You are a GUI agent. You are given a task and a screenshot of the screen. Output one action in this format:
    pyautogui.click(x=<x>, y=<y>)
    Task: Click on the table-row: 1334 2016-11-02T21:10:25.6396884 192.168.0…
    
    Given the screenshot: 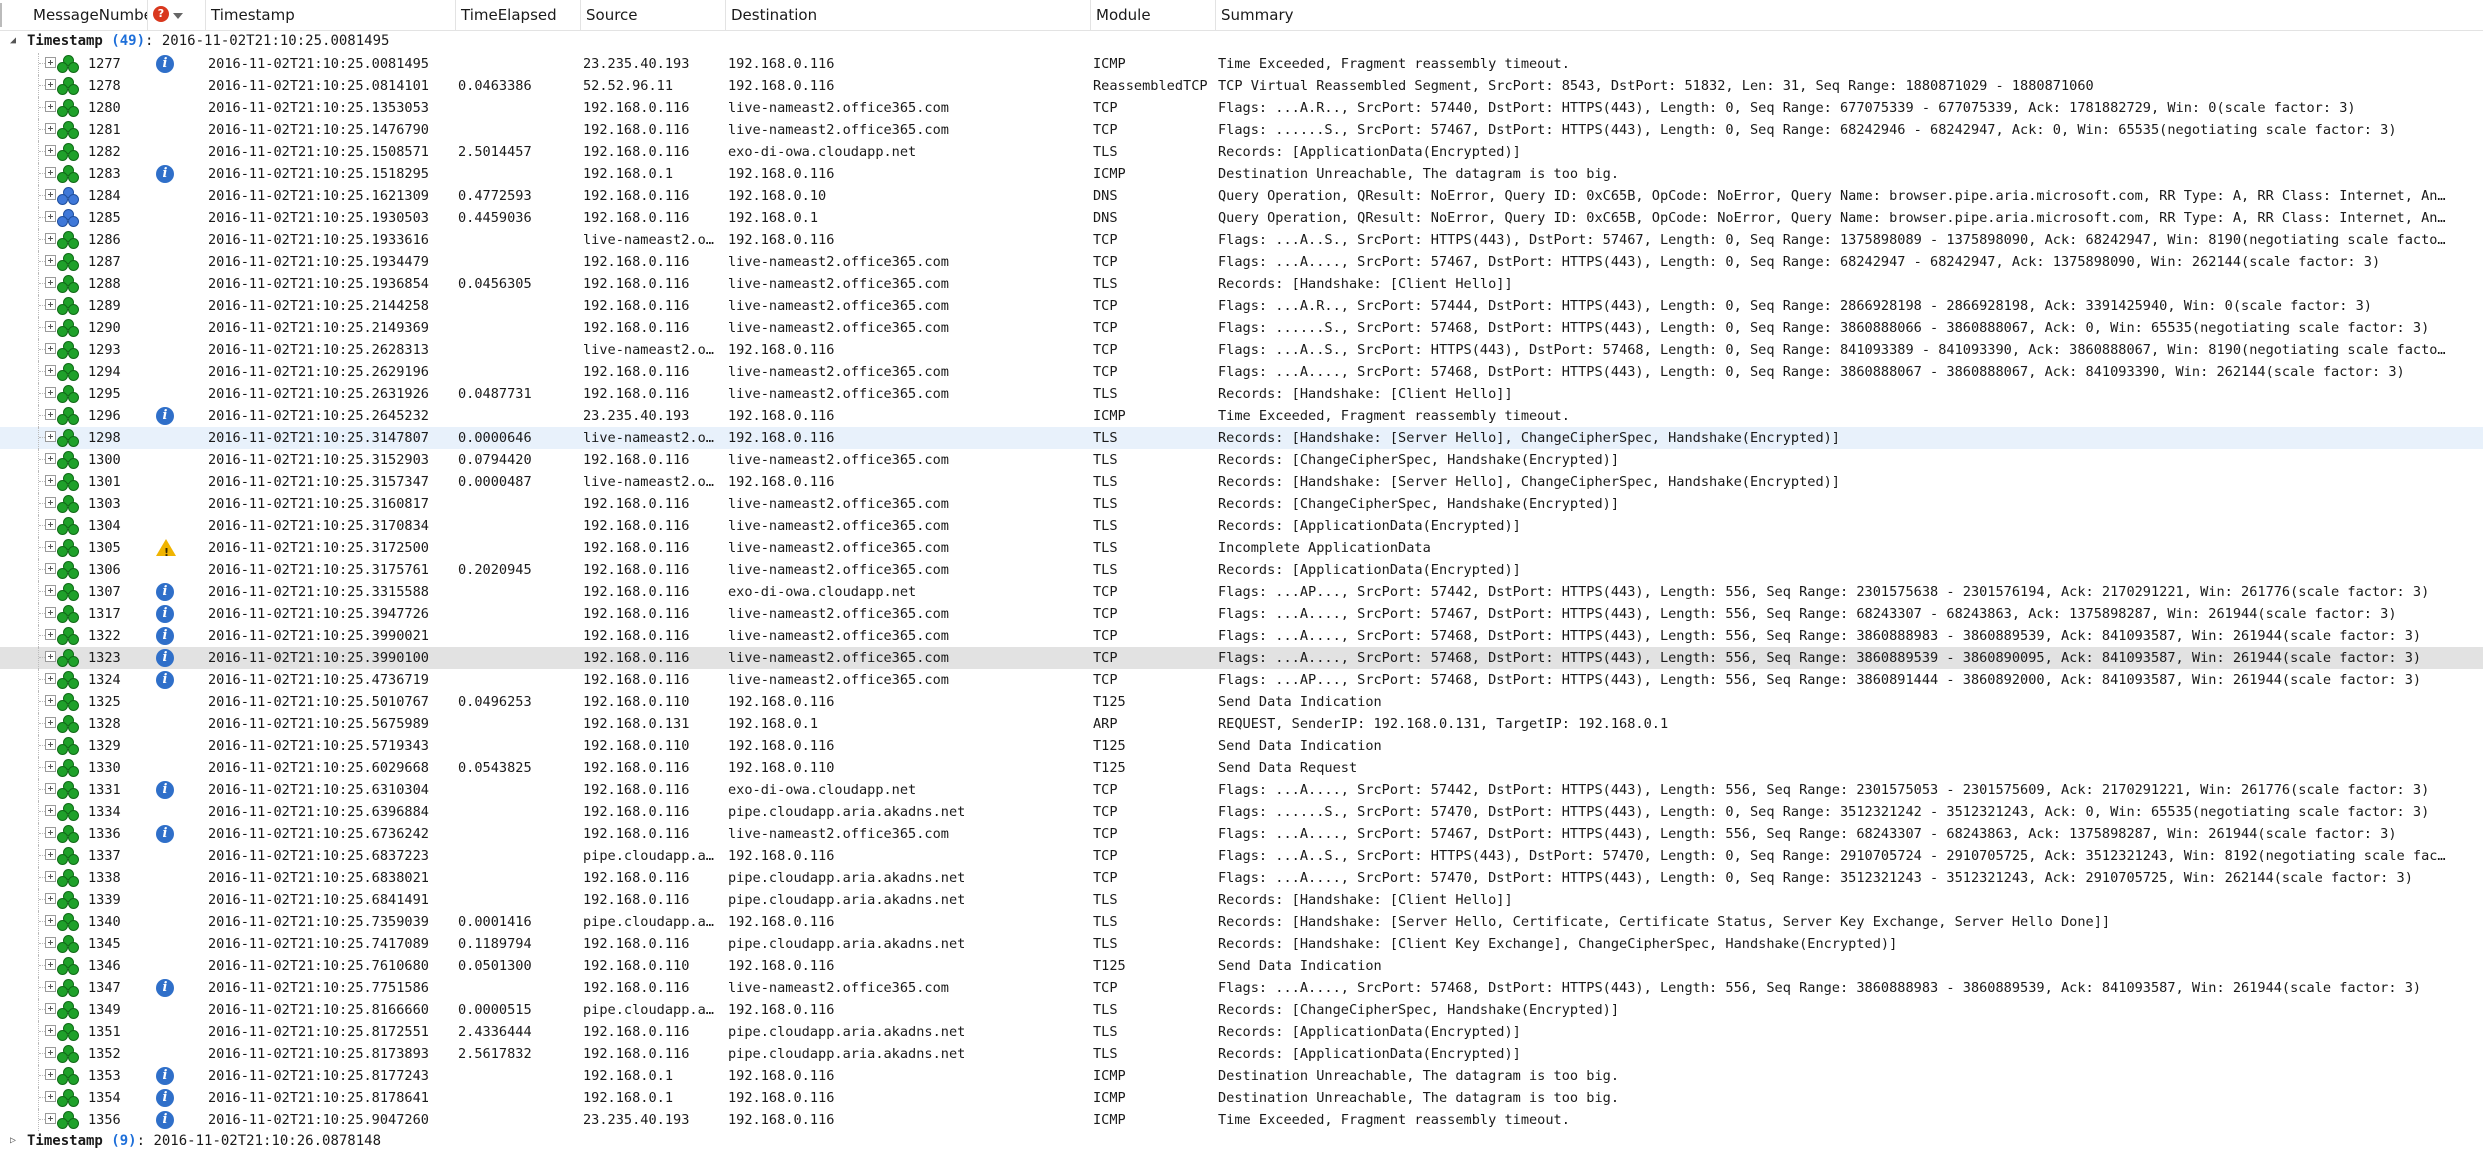 What is the action you would take?
    pyautogui.click(x=1241, y=812)
    